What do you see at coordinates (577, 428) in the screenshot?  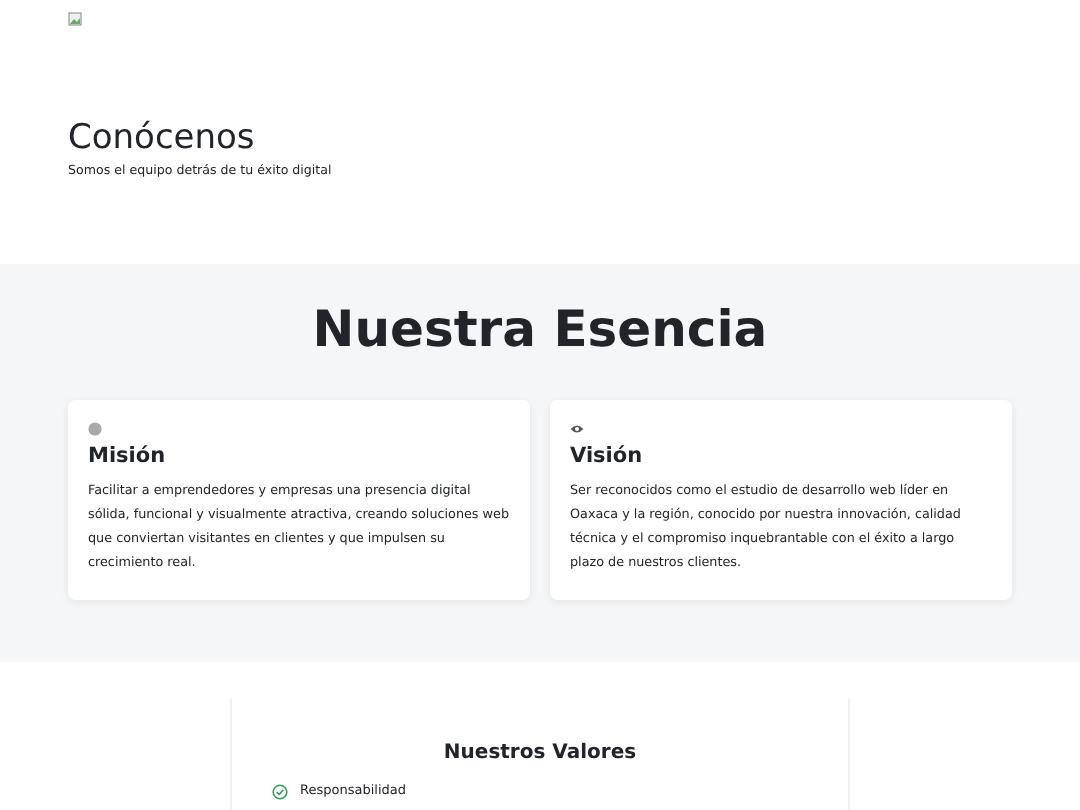 I see `eye-icon` at bounding box center [577, 428].